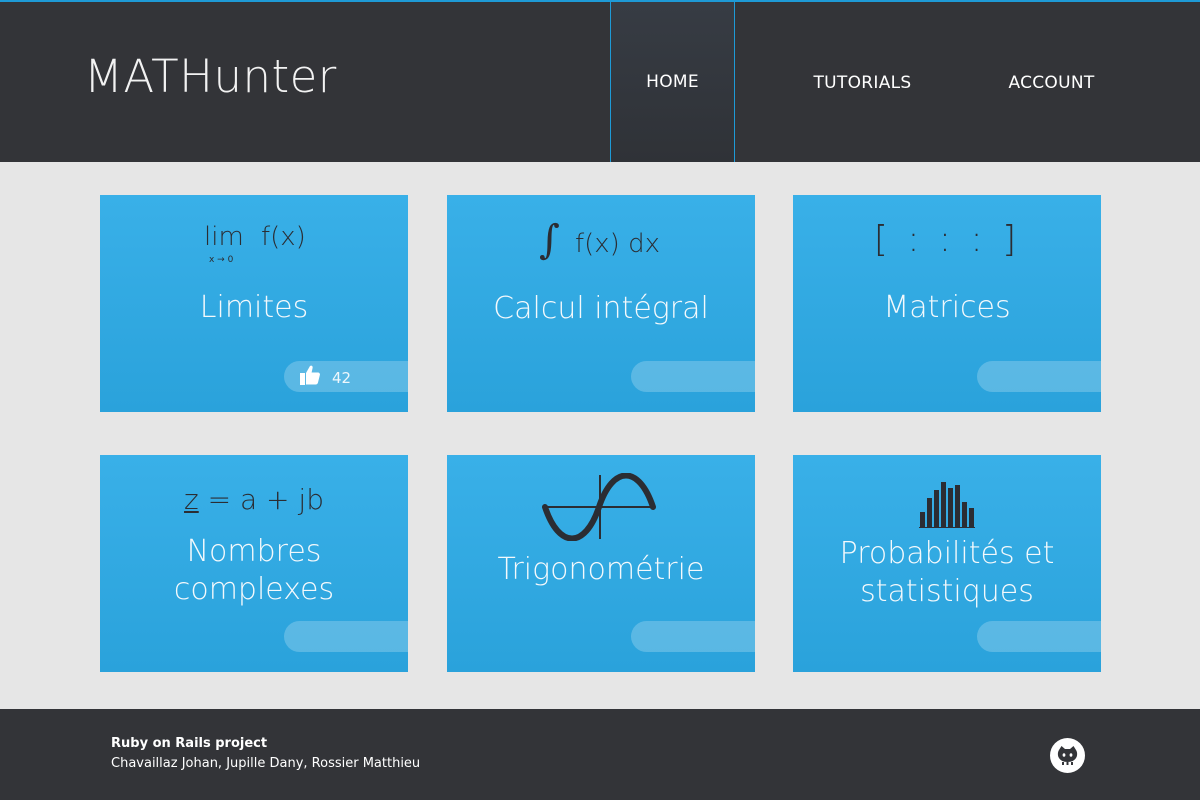  I want to click on integral-expression: f(x) dx, so click(617, 244).